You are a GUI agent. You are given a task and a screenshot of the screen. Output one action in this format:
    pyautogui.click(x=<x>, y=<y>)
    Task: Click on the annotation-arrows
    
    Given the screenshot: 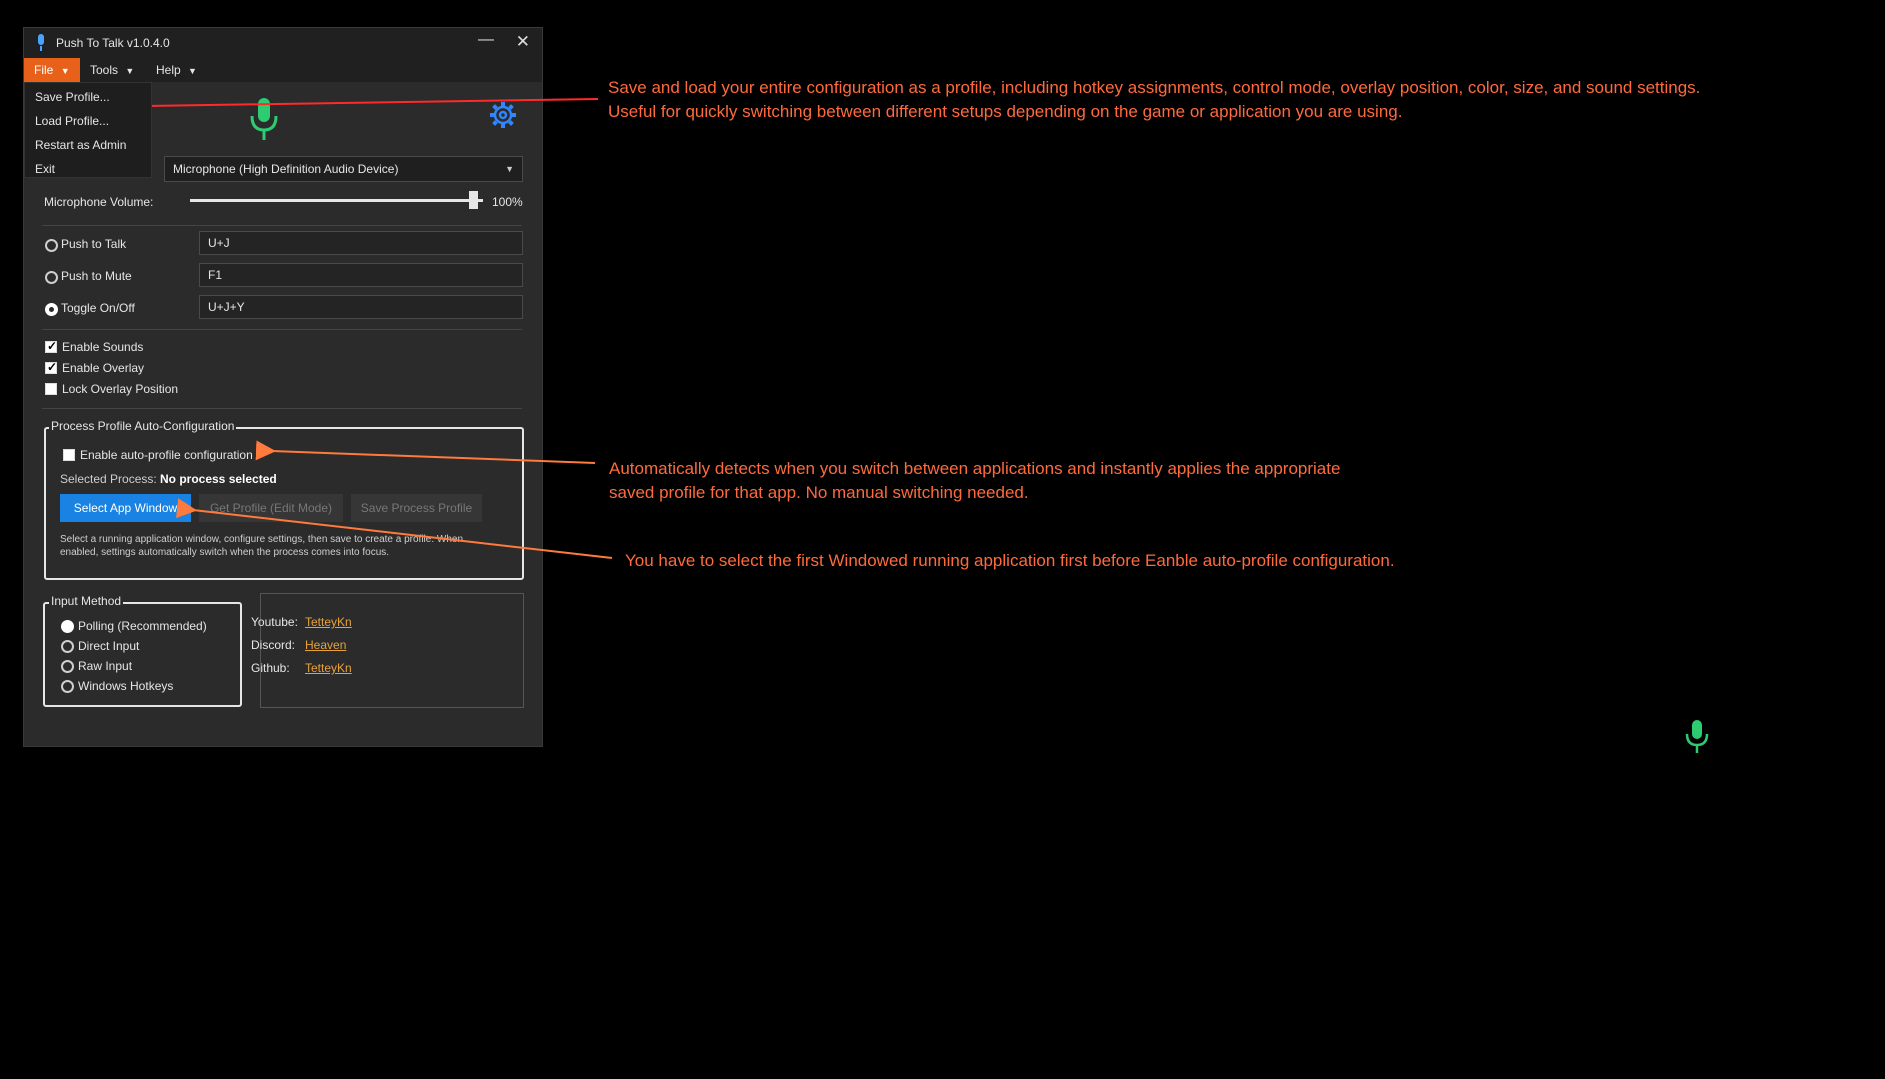 What is the action you would take?
    pyautogui.click(x=371, y=327)
    